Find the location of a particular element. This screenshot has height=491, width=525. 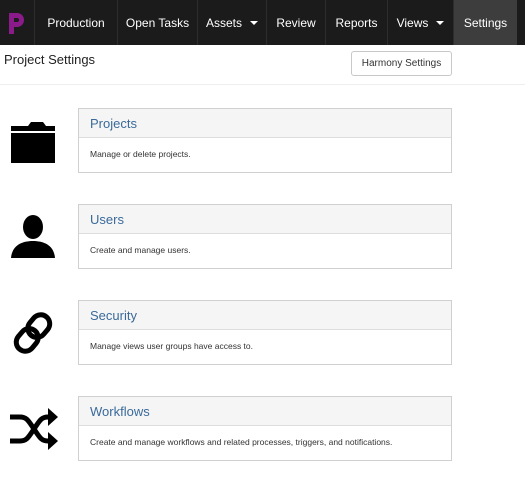

nav-assets: Assets is located at coordinates (231, 22).